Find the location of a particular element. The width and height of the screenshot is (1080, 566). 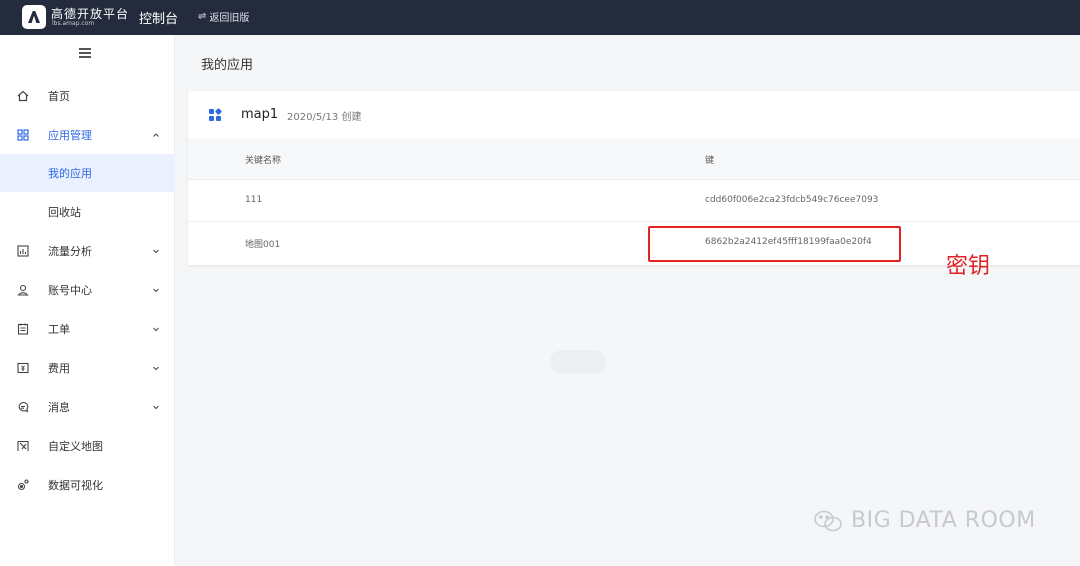

ticket-icon is located at coordinates (23, 329).